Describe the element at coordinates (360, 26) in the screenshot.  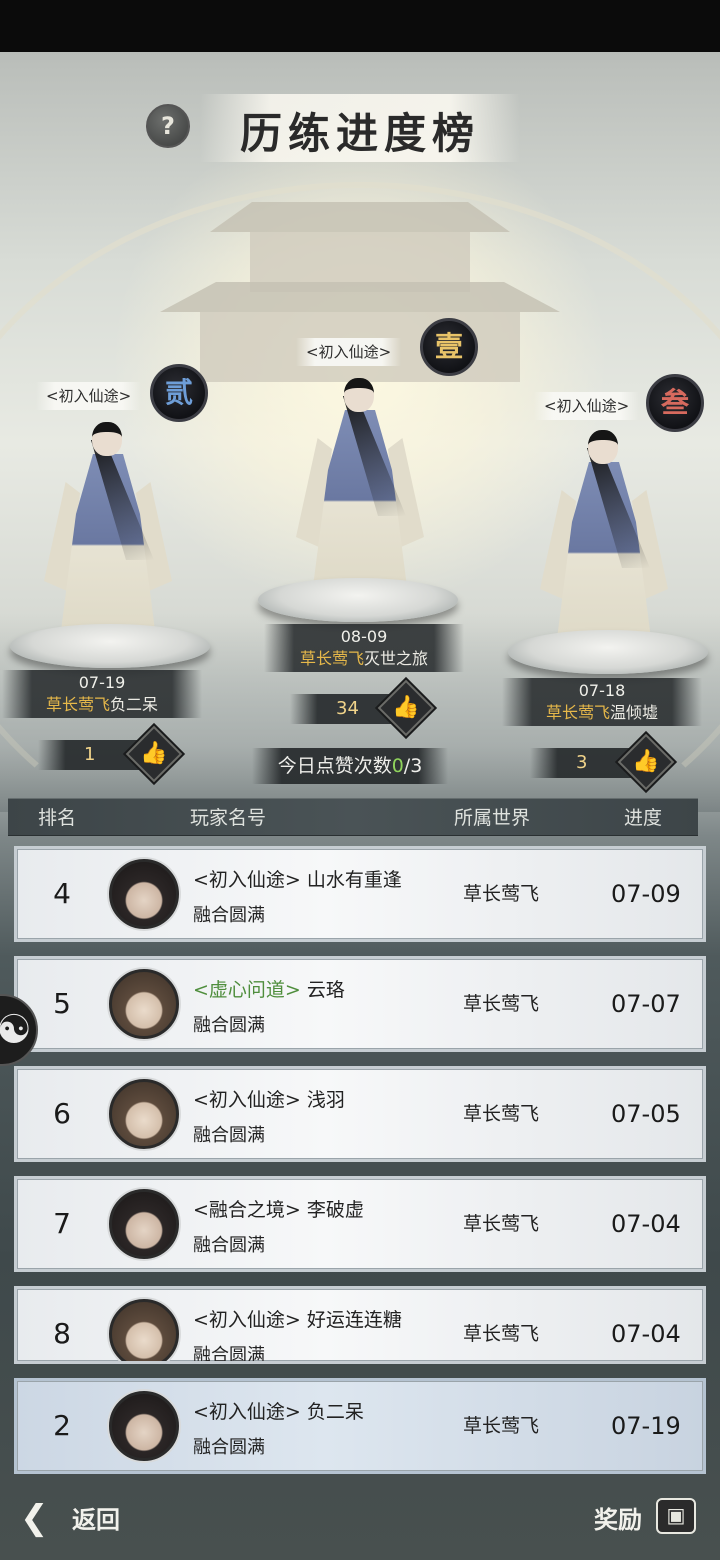
I see `status-bar` at that location.